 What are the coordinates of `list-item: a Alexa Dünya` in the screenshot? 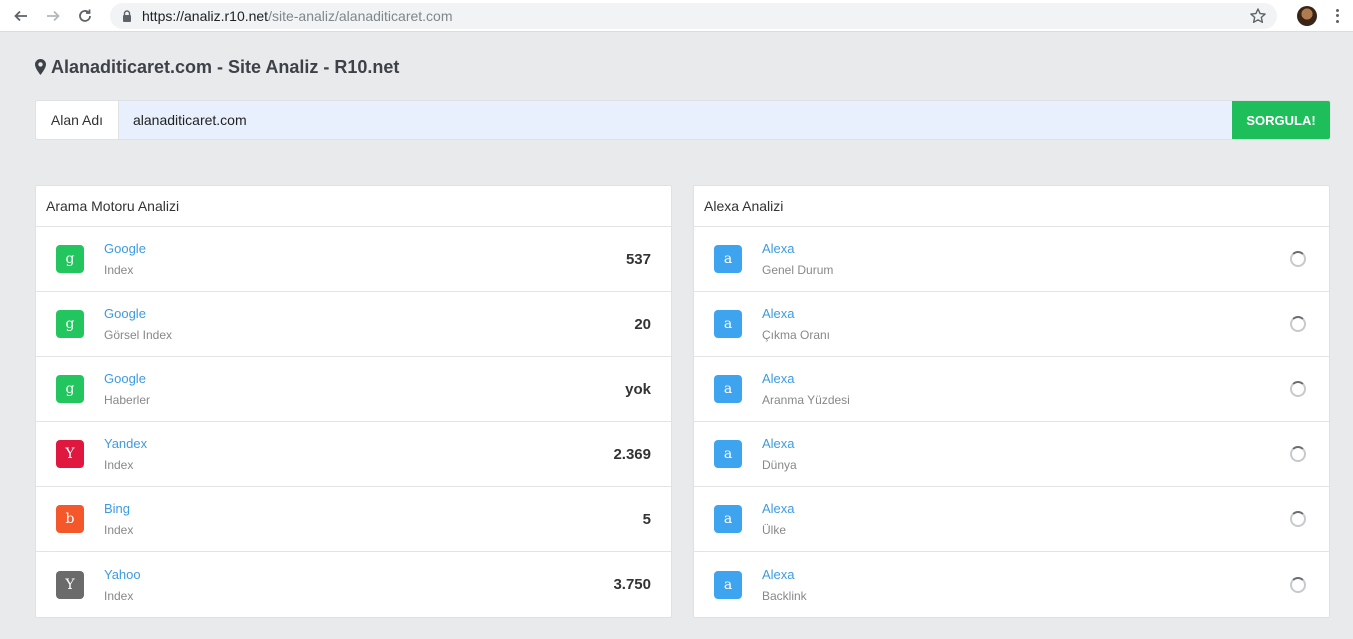 It's located at (1011, 454).